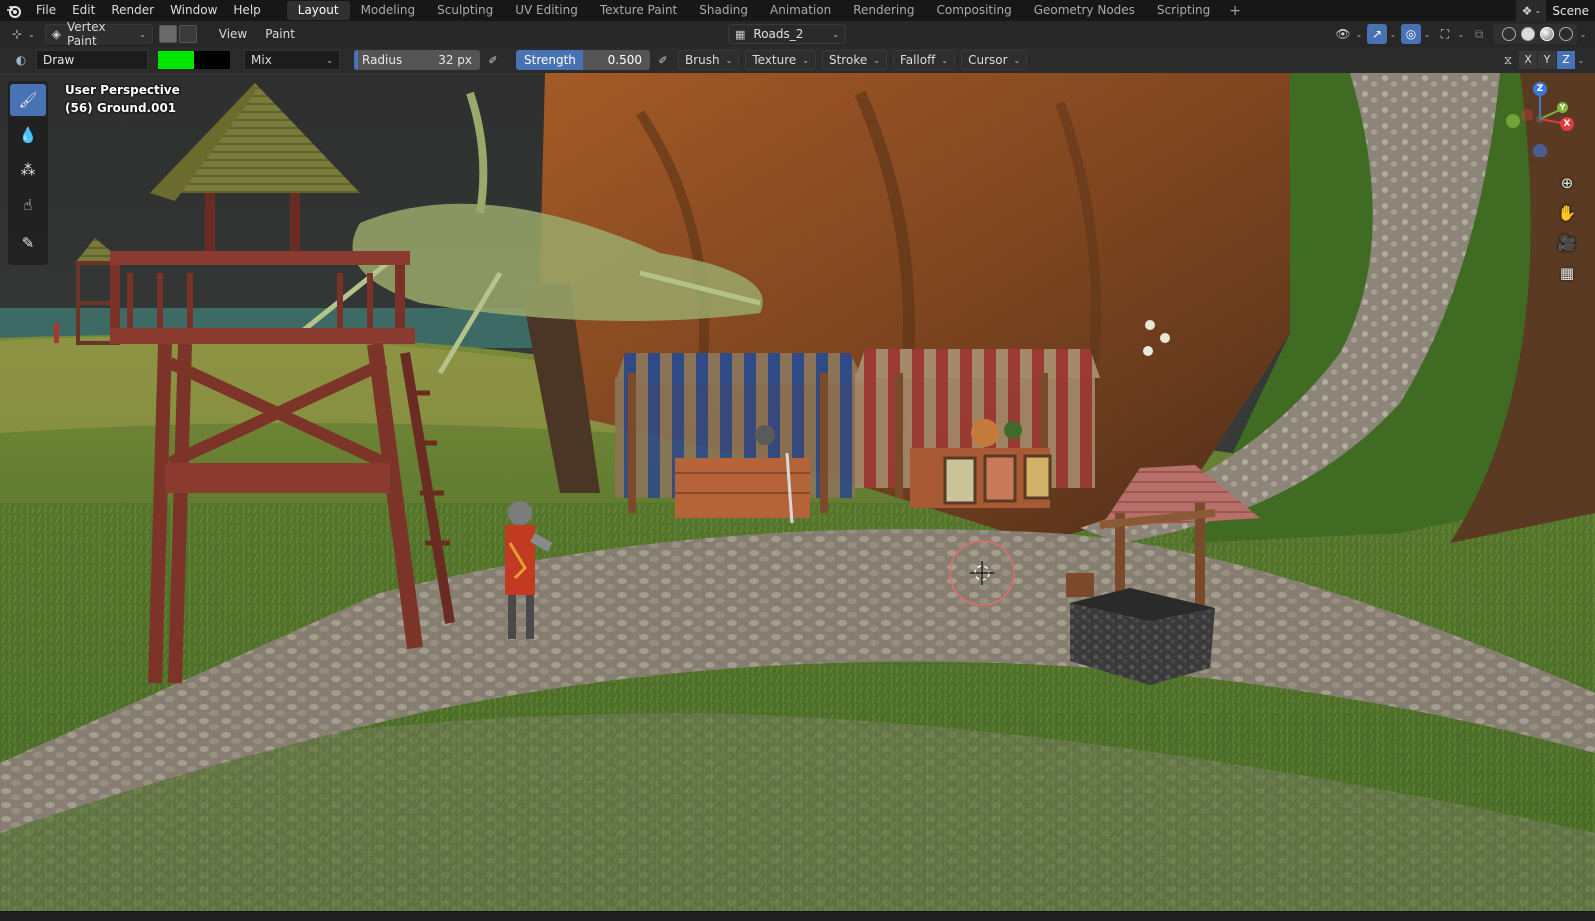 This screenshot has width=1595, height=921. I want to click on tab-uv-editing: UV Editing, so click(546, 10).